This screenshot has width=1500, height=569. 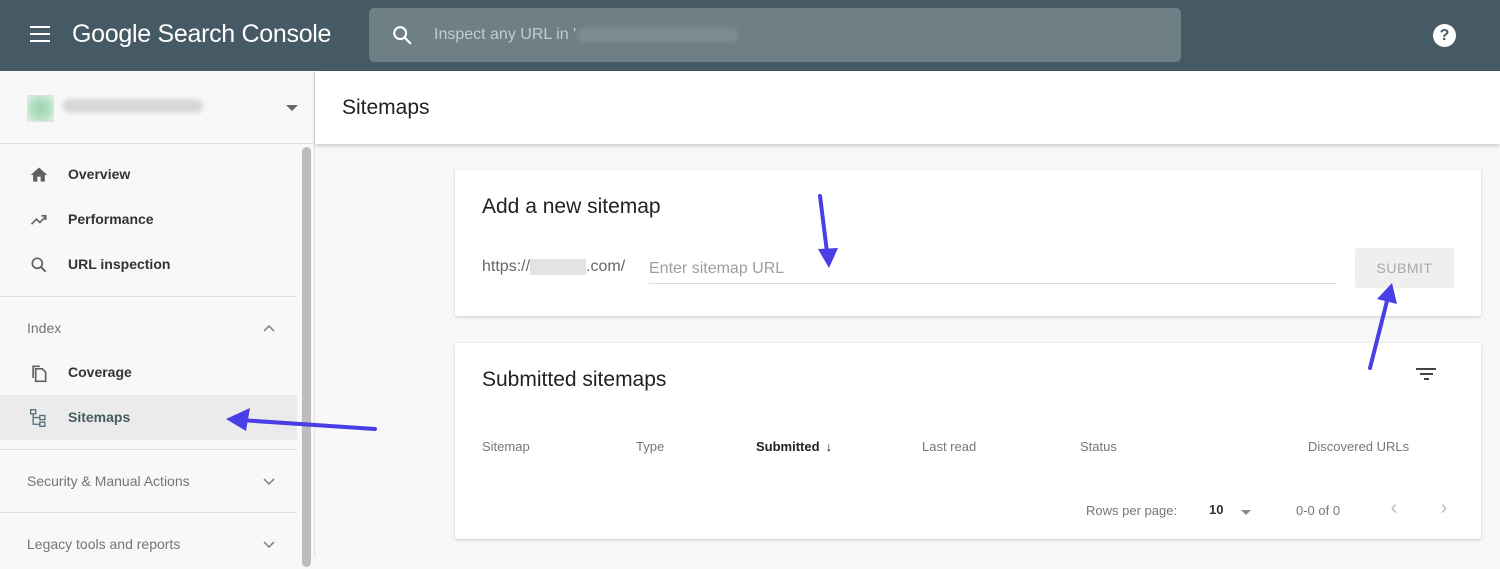 I want to click on column-header-type: Type, so click(x=650, y=446).